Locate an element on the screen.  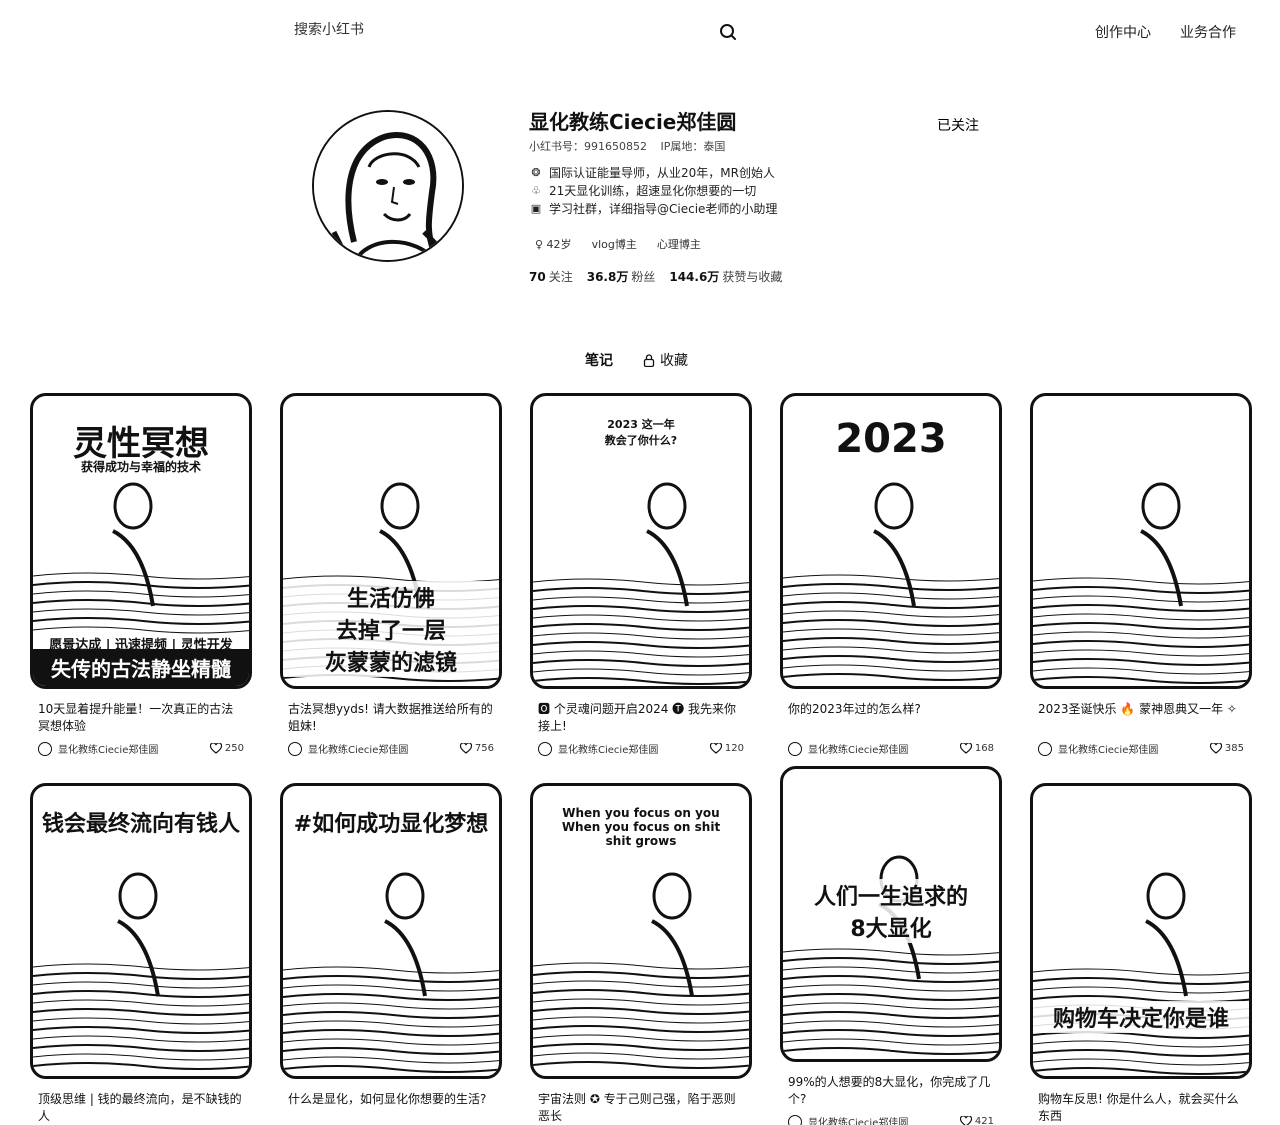
profile-avatar is located at coordinates (388, 186).